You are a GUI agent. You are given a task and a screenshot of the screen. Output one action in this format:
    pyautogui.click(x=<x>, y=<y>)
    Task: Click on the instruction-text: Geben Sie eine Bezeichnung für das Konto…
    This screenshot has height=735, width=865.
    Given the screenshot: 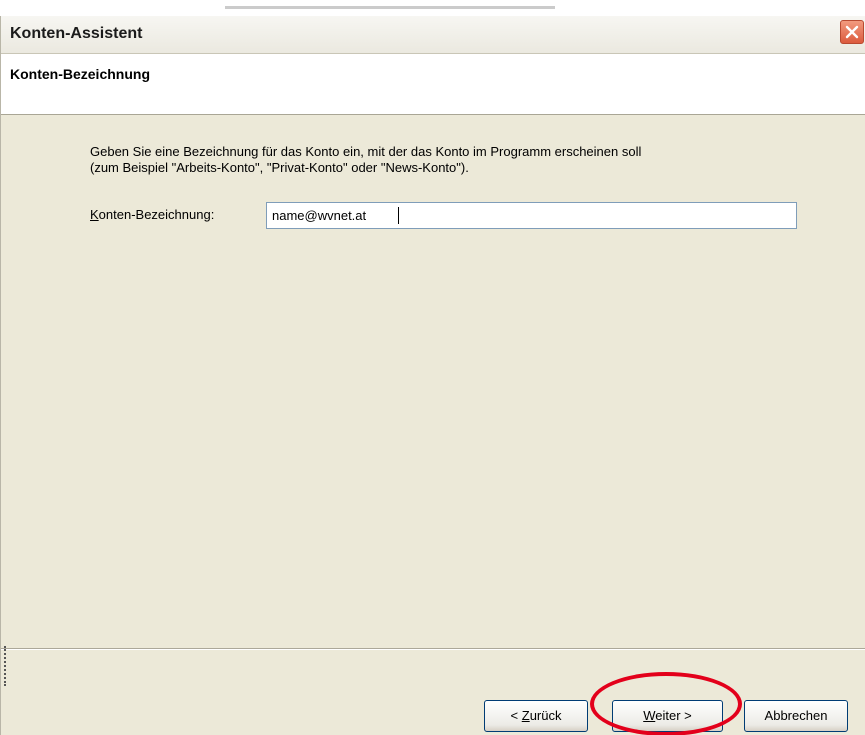 What is the action you would take?
    pyautogui.click(x=460, y=160)
    